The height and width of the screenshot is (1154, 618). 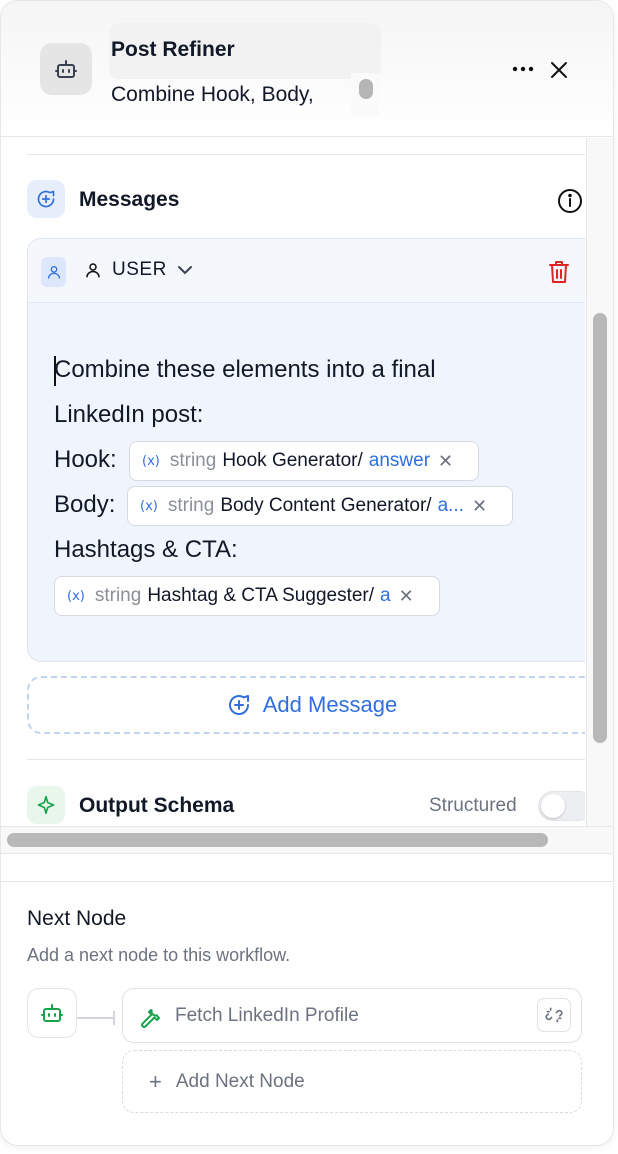 I want to click on structured-label: Structured, so click(x=473, y=805).